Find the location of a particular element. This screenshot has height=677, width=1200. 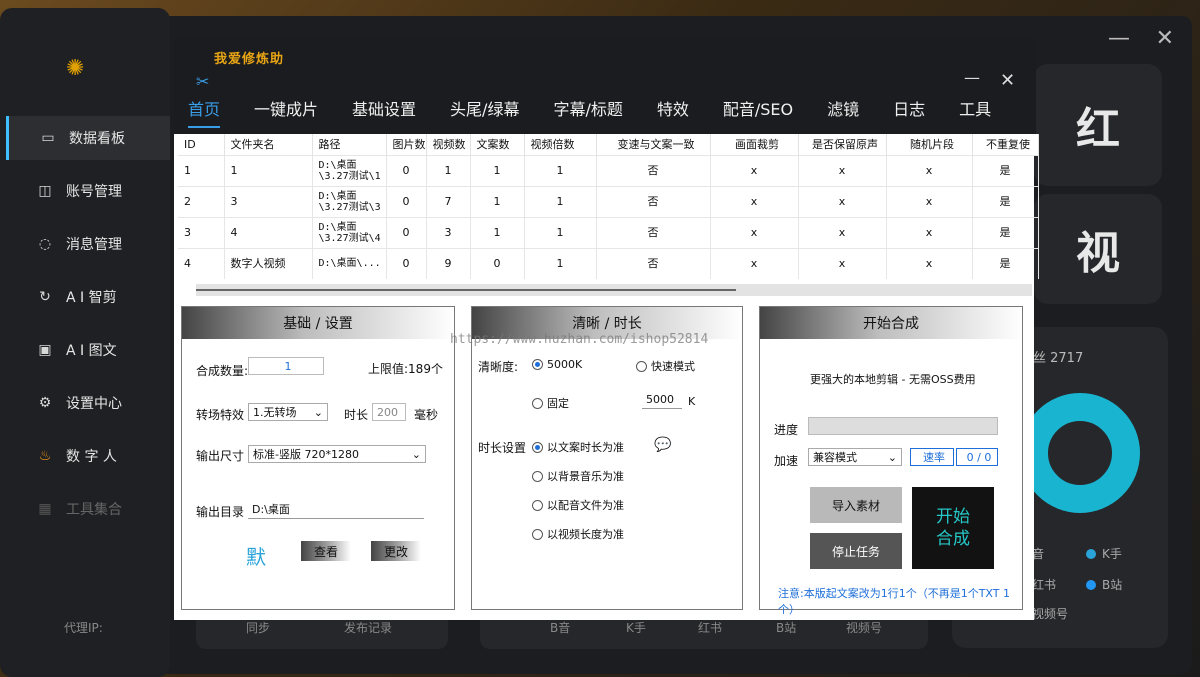

tab-home: 首页 is located at coordinates (204, 112).